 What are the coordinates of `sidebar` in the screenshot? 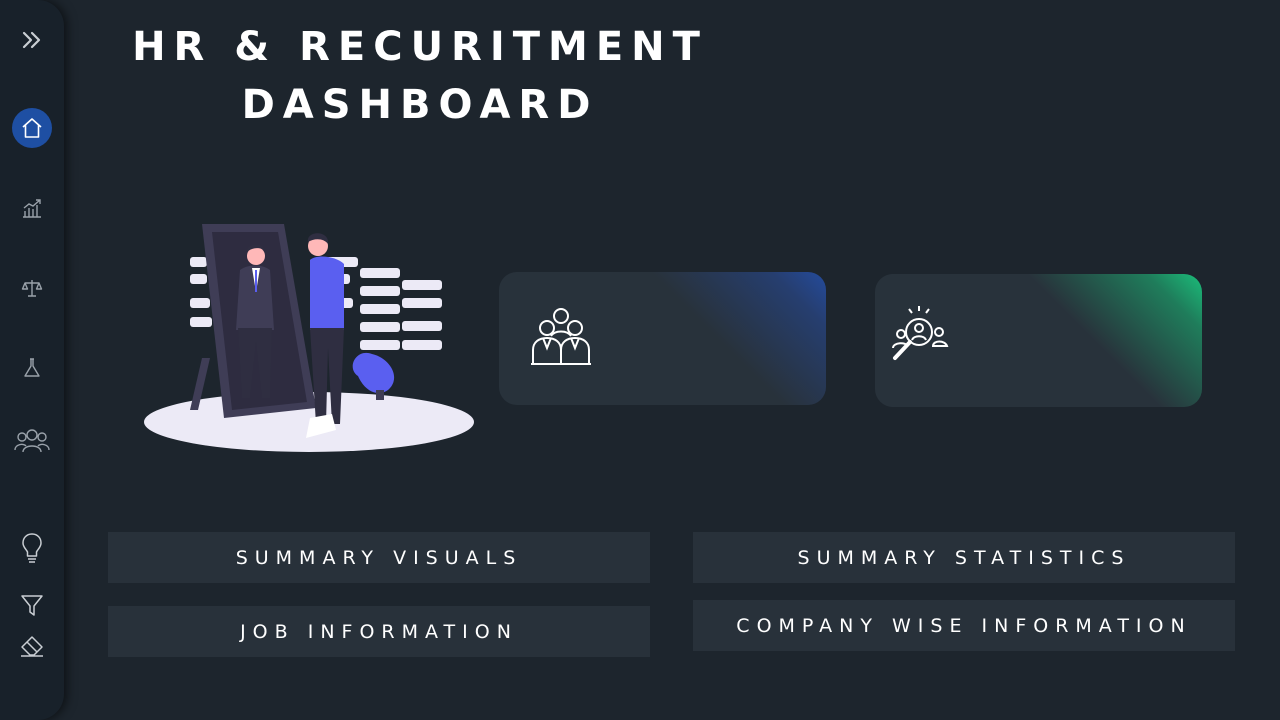 It's located at (32, 360).